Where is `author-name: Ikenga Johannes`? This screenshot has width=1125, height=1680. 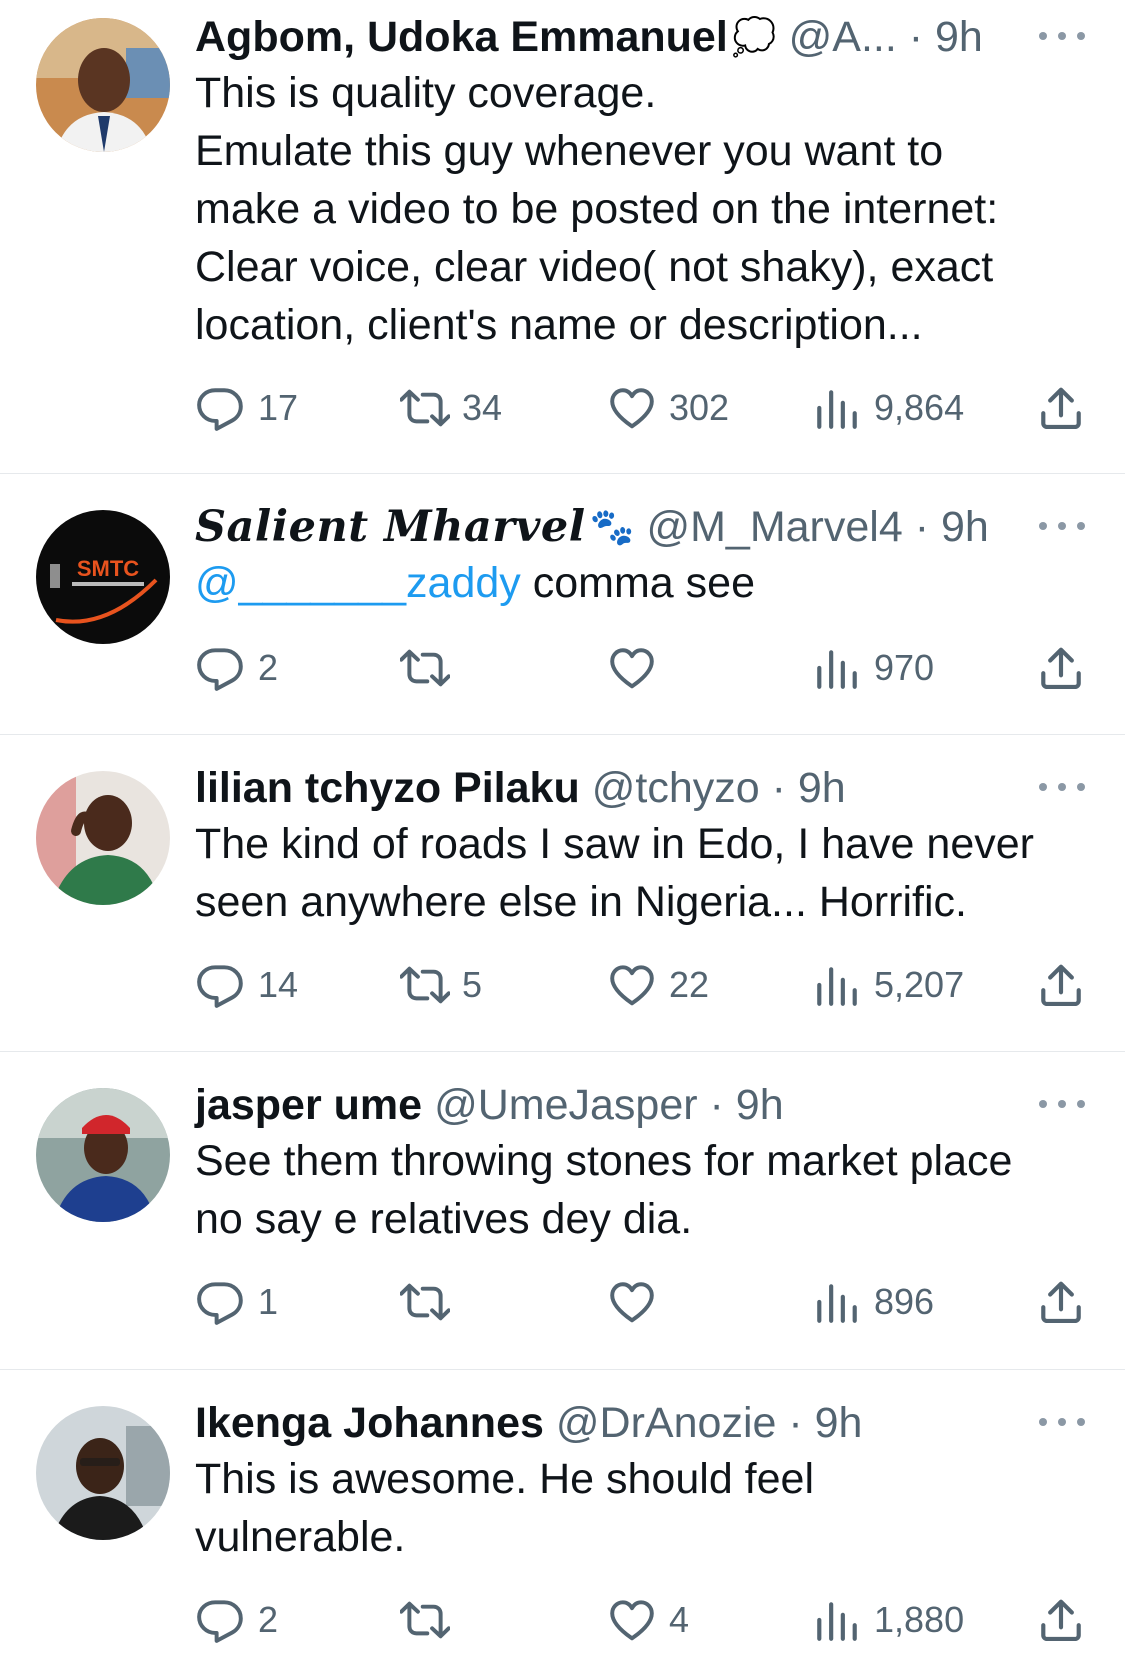 author-name: Ikenga Johannes is located at coordinates (369, 1423).